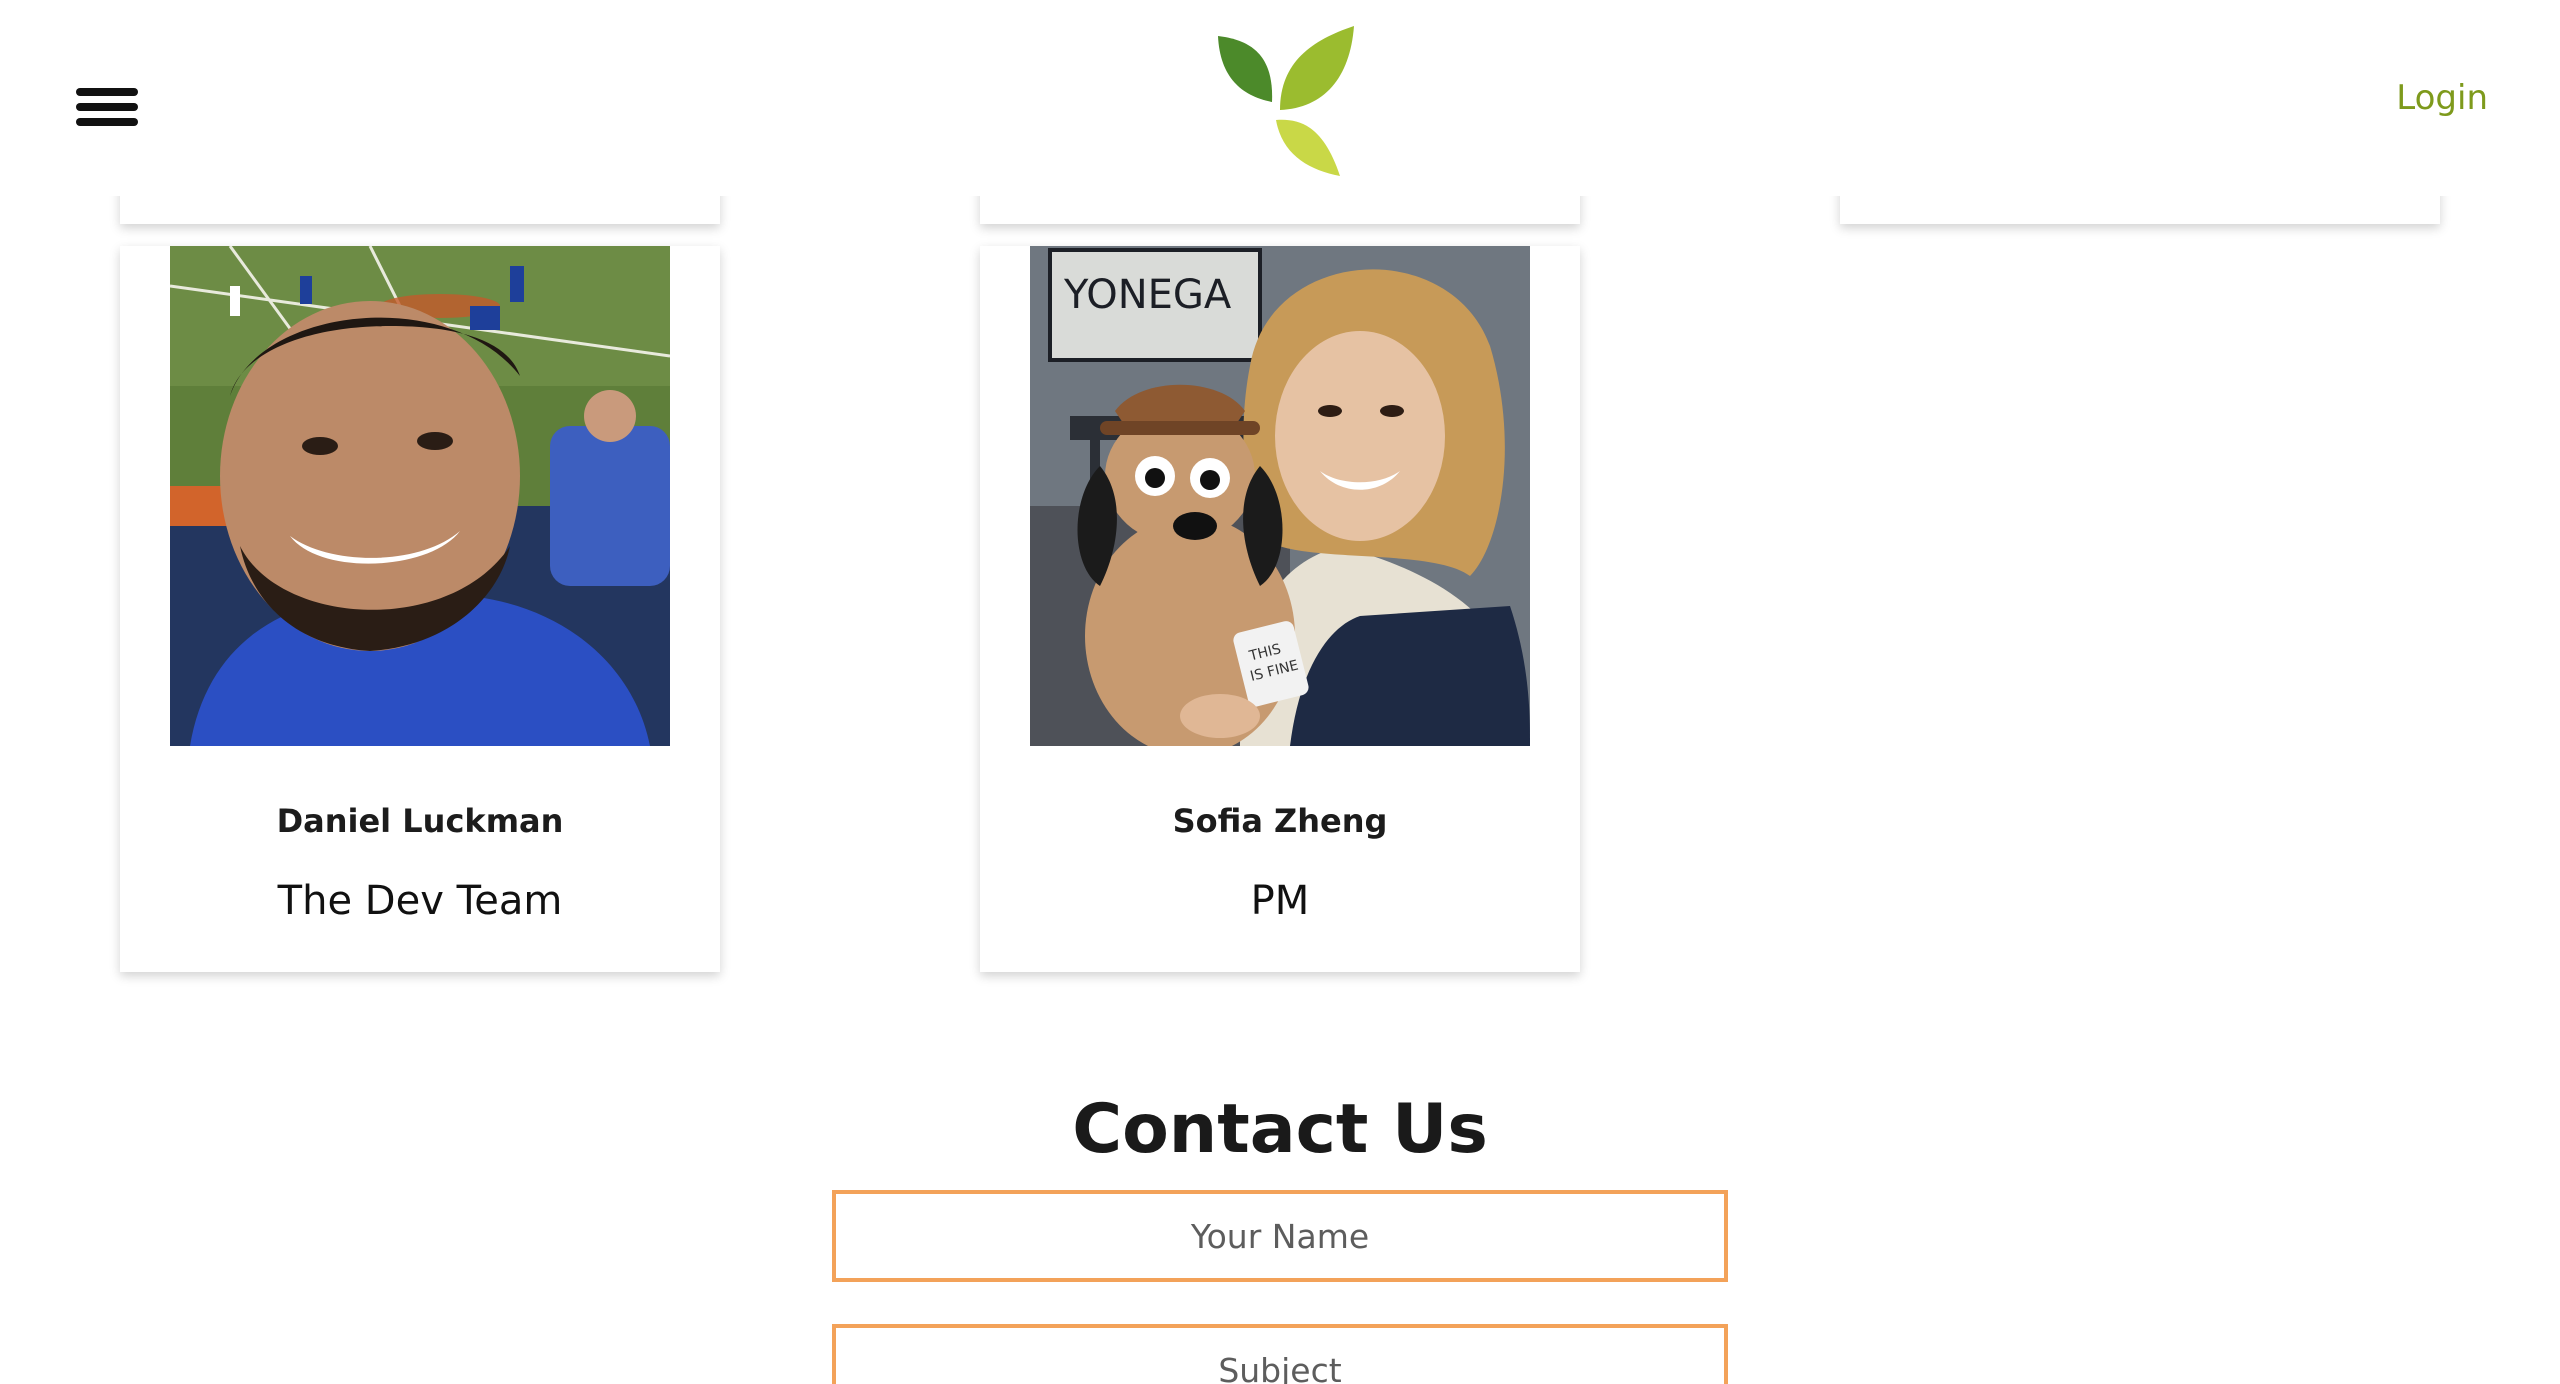 Image resolution: width=2560 pixels, height=1384 pixels. I want to click on sign-text: YONEGA, so click(1147, 295).